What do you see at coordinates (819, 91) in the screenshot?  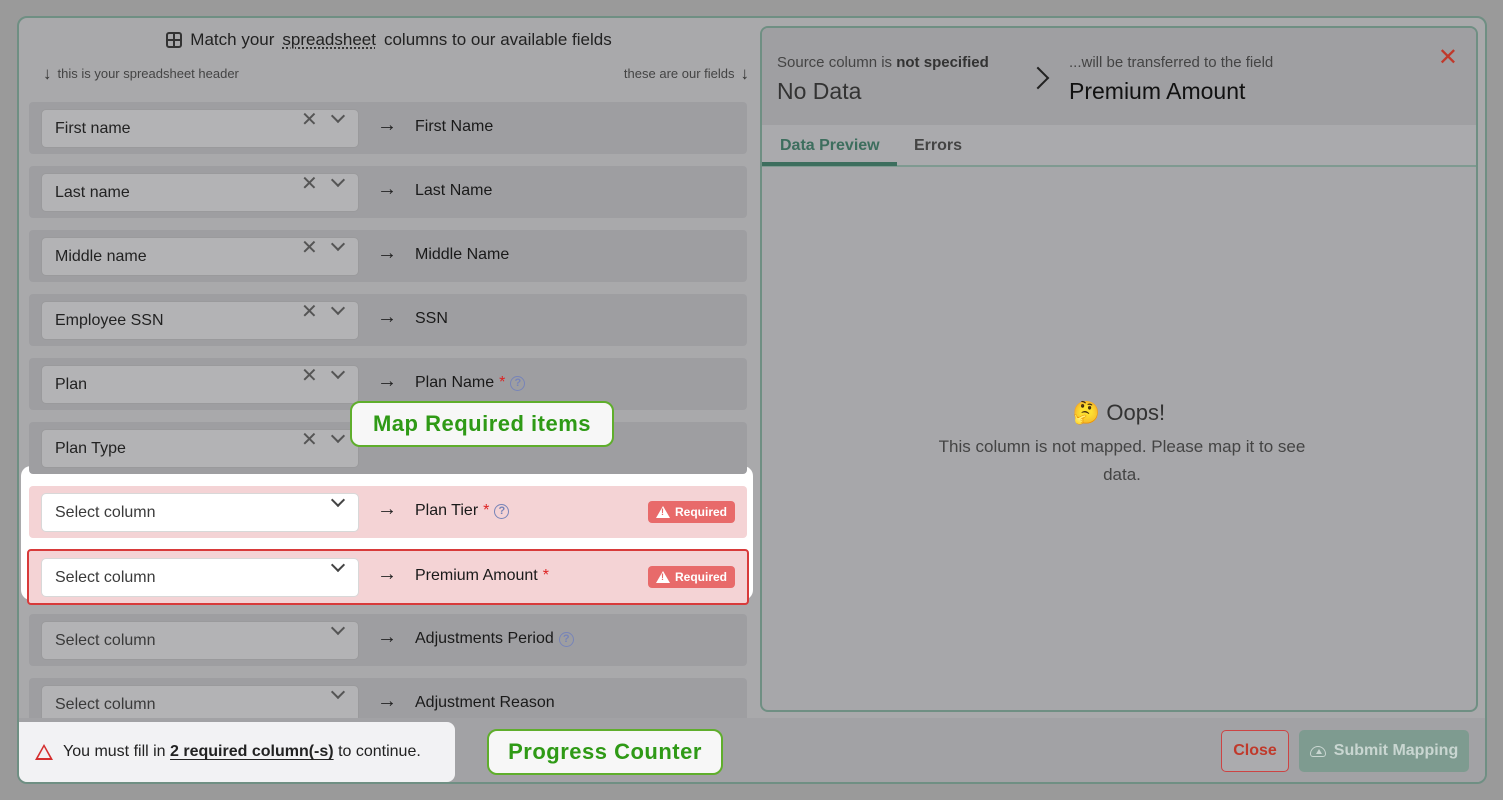 I see `source-value: No Data` at bounding box center [819, 91].